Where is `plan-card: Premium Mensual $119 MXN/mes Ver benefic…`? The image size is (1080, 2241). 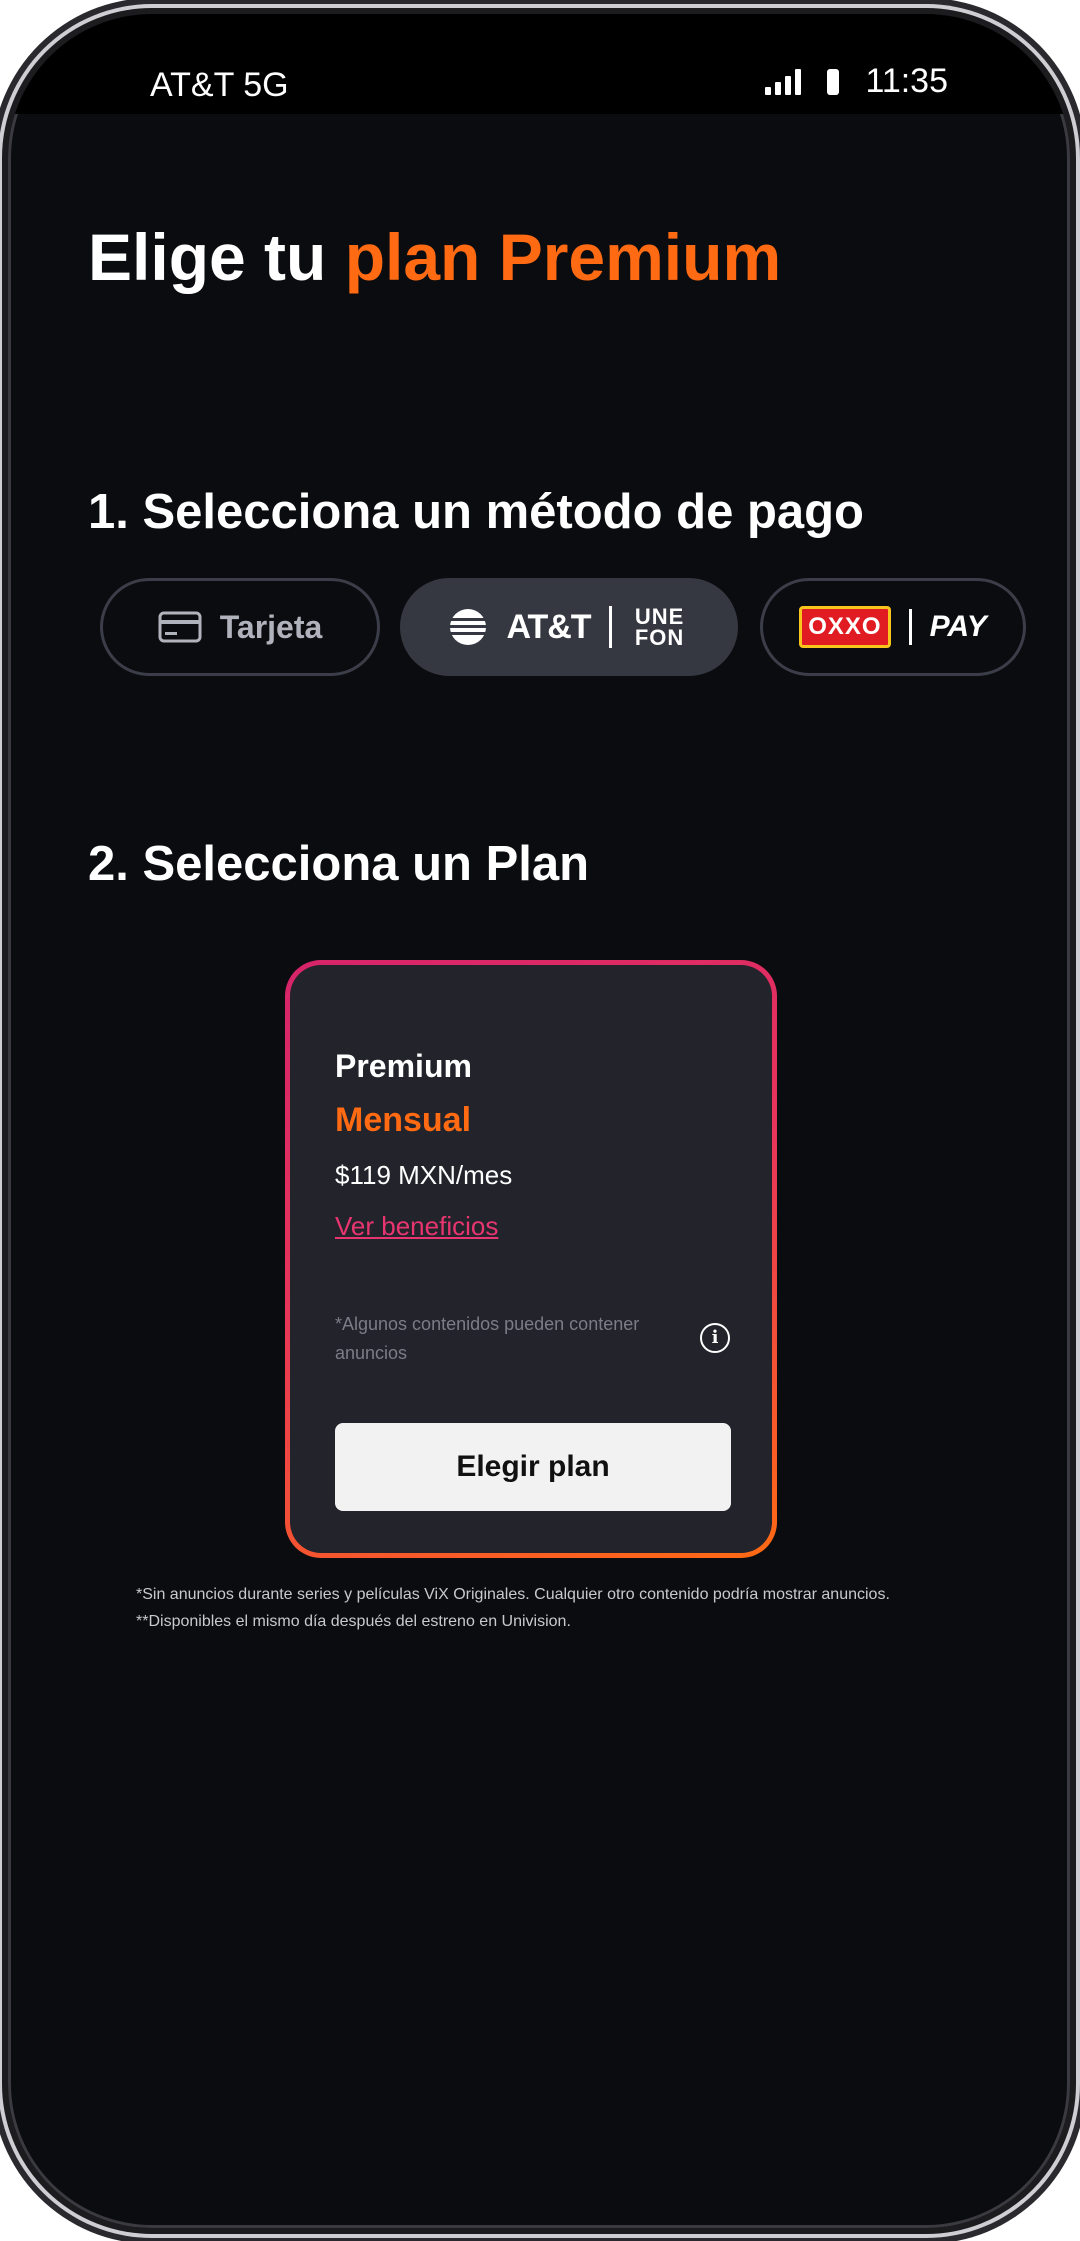 plan-card: Premium Mensual $119 MXN/mes Ver benefic… is located at coordinates (531, 1259).